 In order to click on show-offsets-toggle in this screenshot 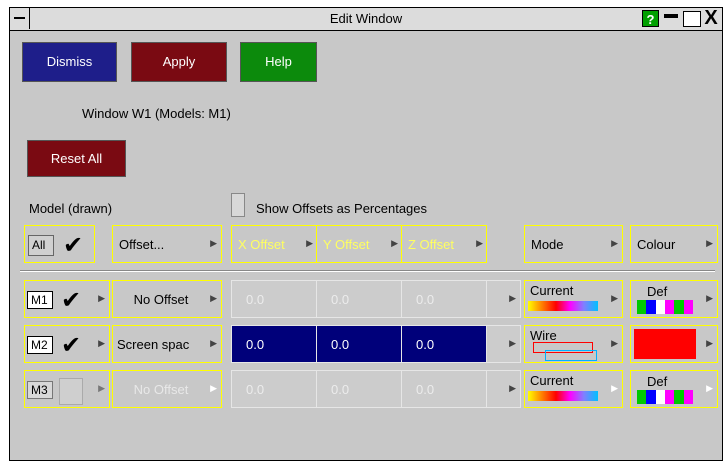, I will do `click(238, 205)`.